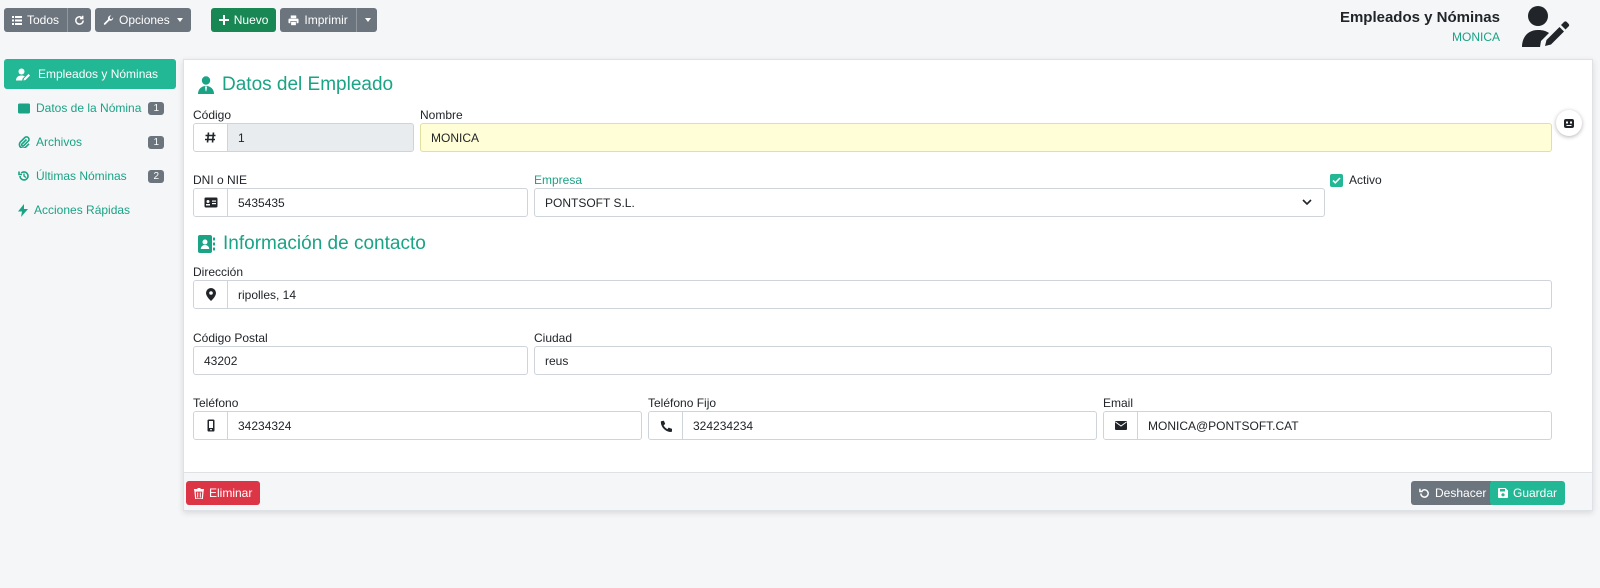 The image size is (1600, 588). Describe the element at coordinates (231, 493) in the screenshot. I see `eliminar-label: Eliminar` at that location.